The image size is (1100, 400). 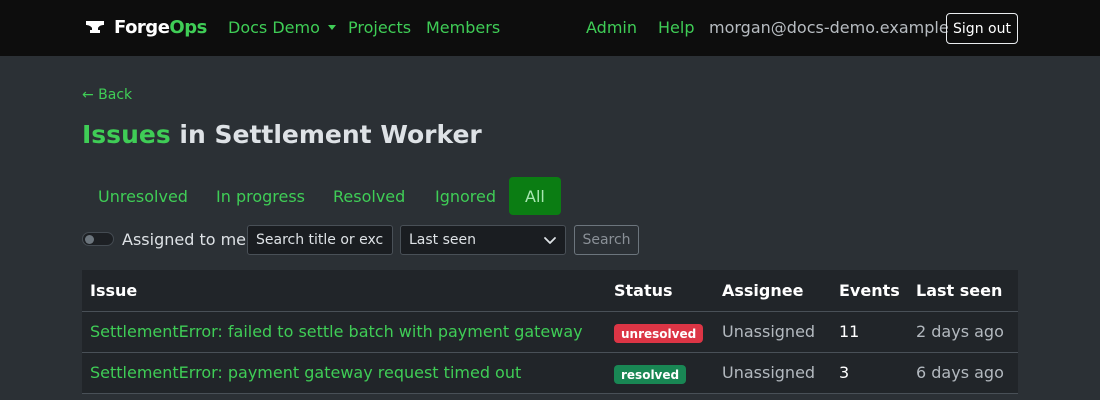 I want to click on last-seen-cell: 2 days ago, so click(x=960, y=331).